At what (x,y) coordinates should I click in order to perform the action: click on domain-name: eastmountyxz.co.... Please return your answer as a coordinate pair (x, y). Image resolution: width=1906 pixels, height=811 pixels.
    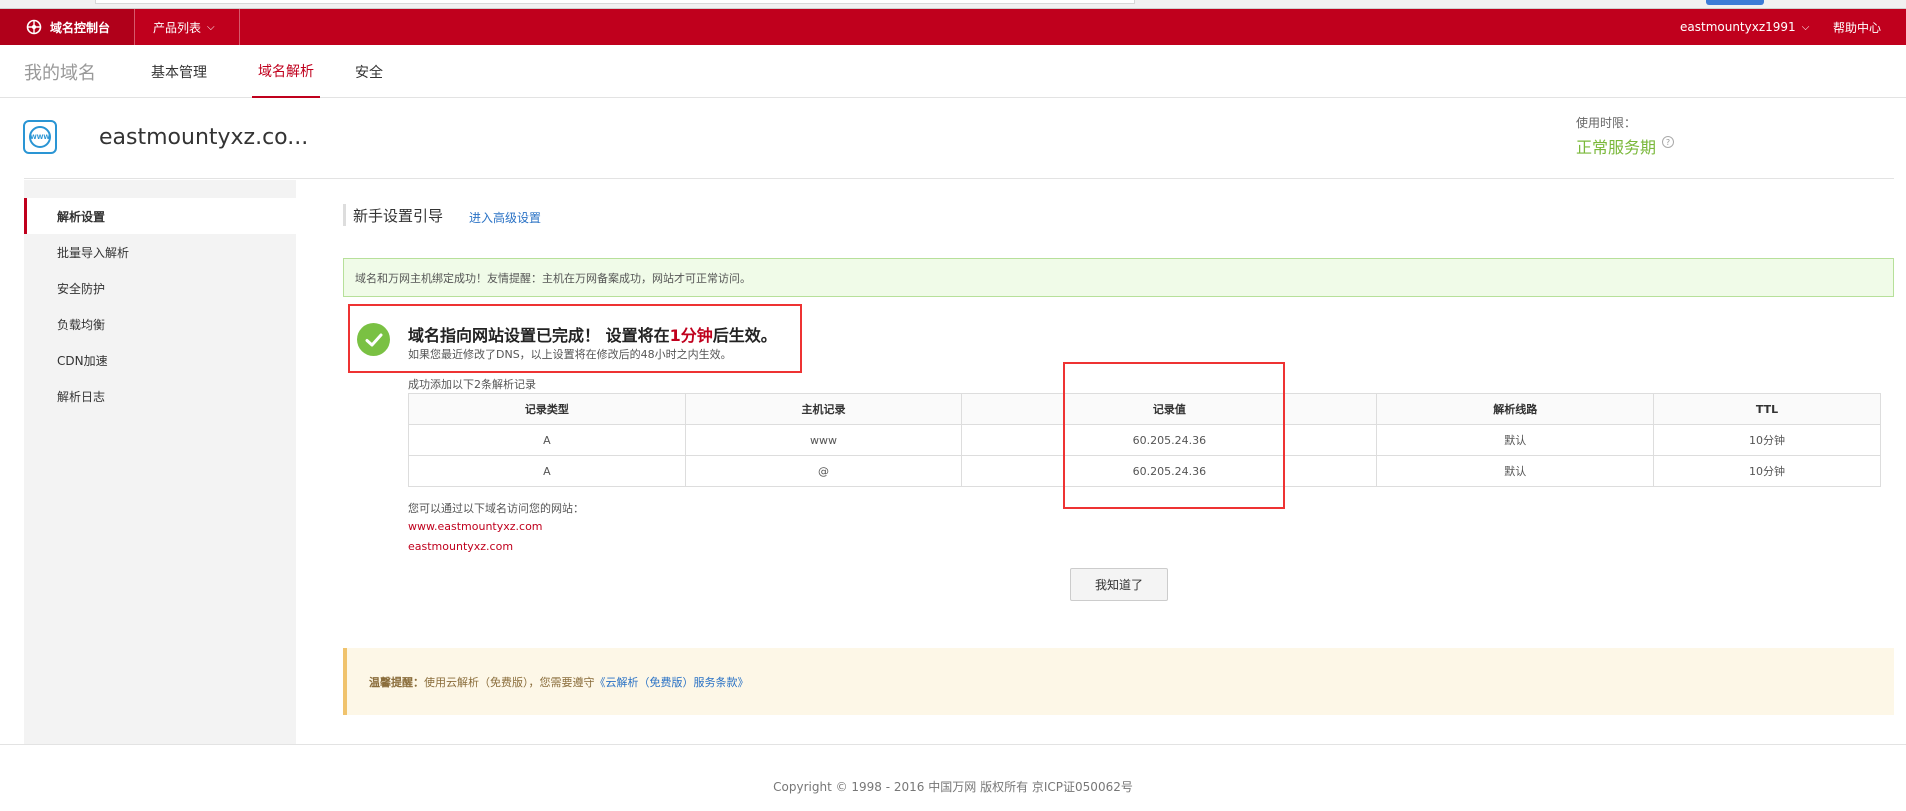
    Looking at the image, I should click on (204, 137).